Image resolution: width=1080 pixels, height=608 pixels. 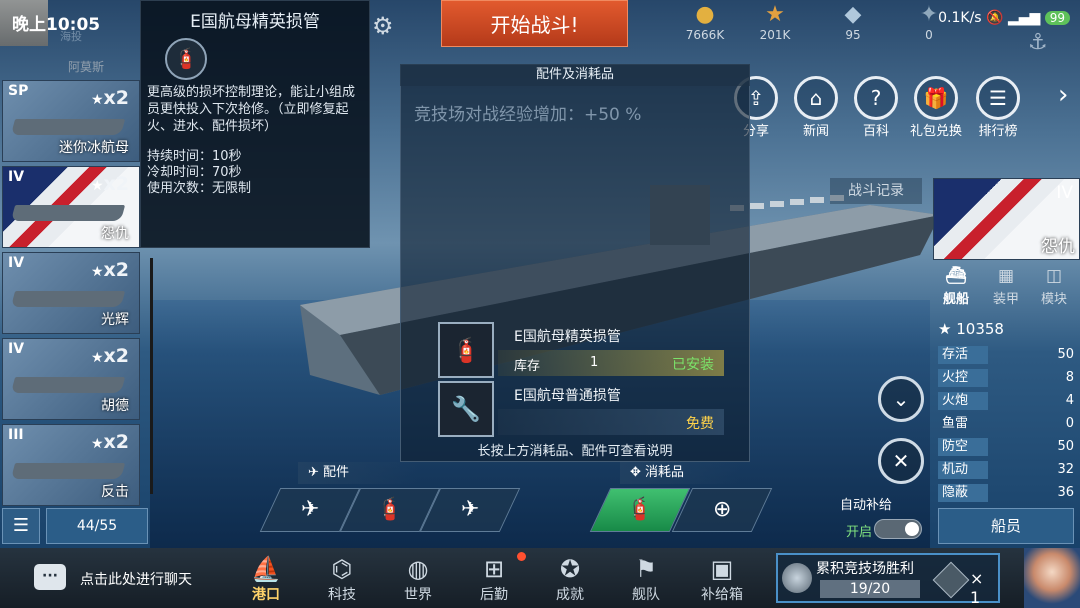 I want to click on nav-supply-box: ▣ 补给箱, so click(x=722, y=579).